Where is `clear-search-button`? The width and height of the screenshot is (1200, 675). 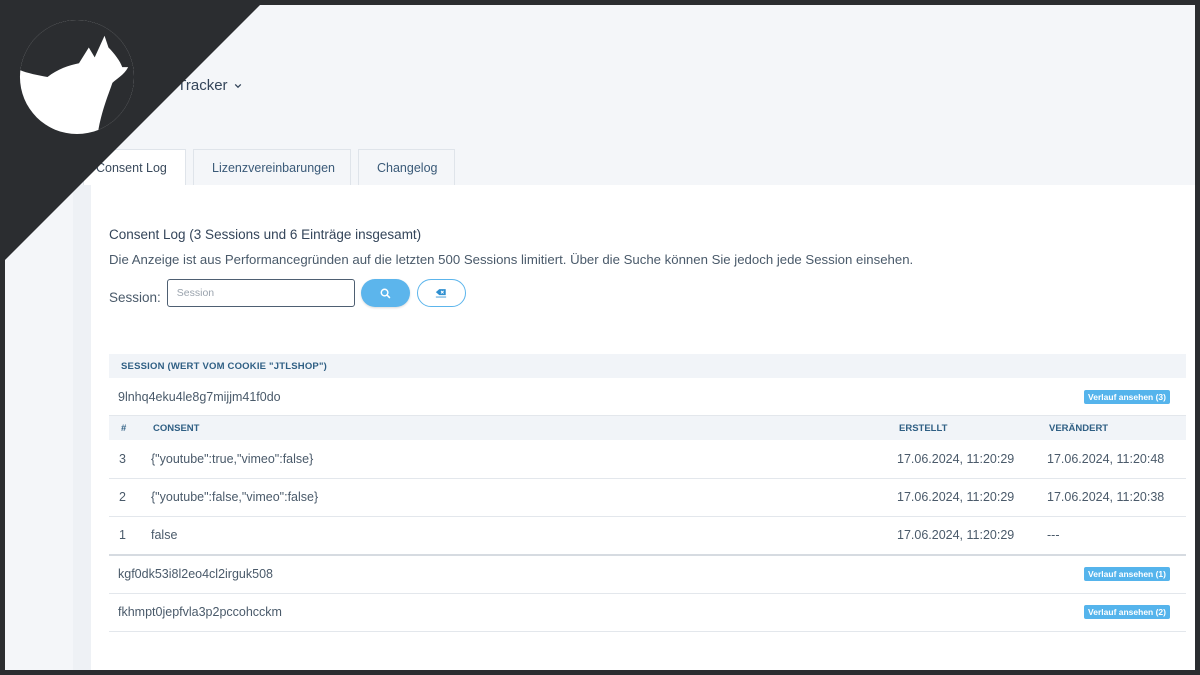 clear-search-button is located at coordinates (441, 293).